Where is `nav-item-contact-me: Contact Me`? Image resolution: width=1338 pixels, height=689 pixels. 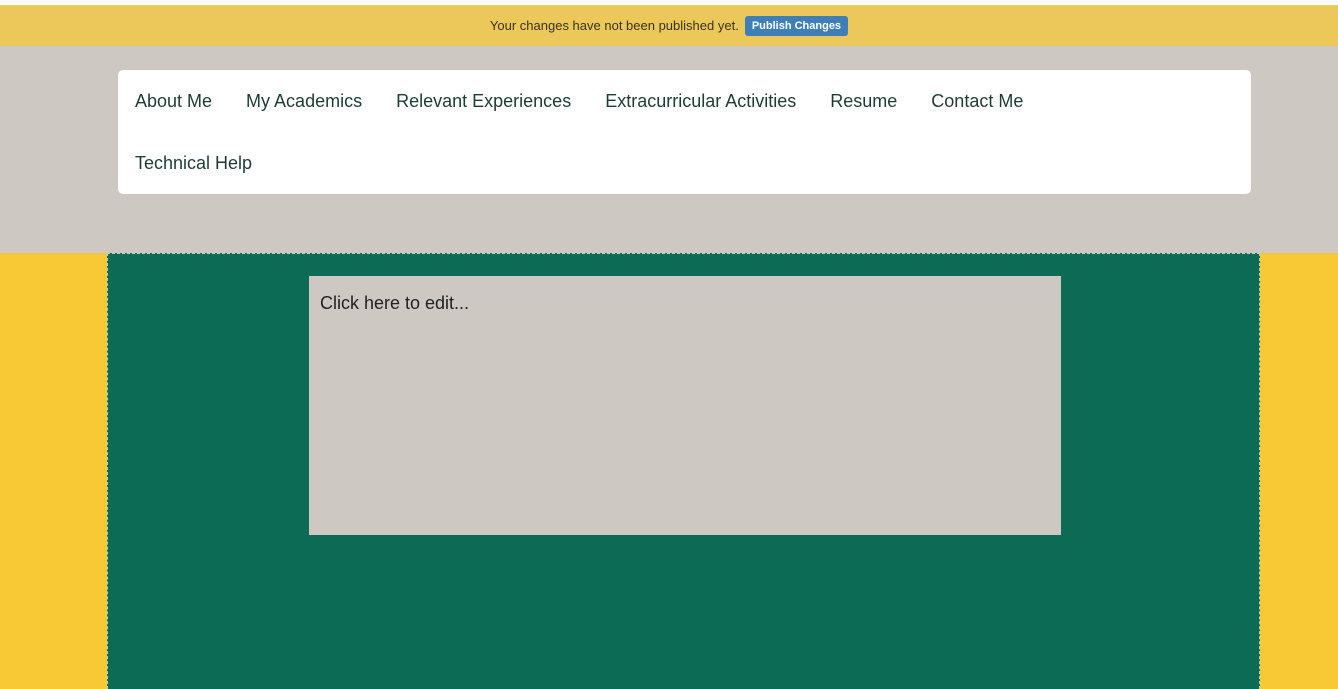 nav-item-contact-me: Contact Me is located at coordinates (977, 101).